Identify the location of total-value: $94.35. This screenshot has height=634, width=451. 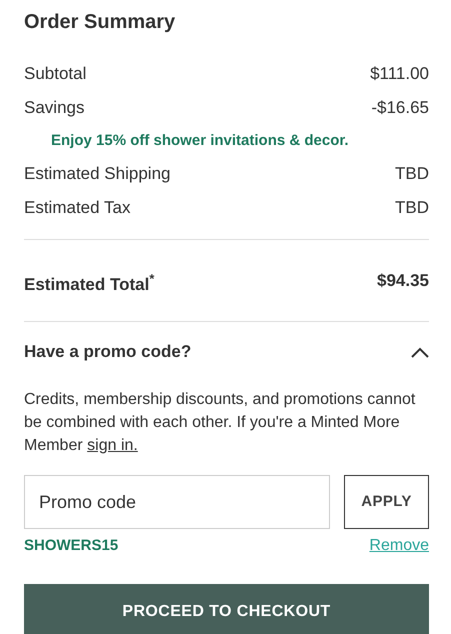
(403, 281).